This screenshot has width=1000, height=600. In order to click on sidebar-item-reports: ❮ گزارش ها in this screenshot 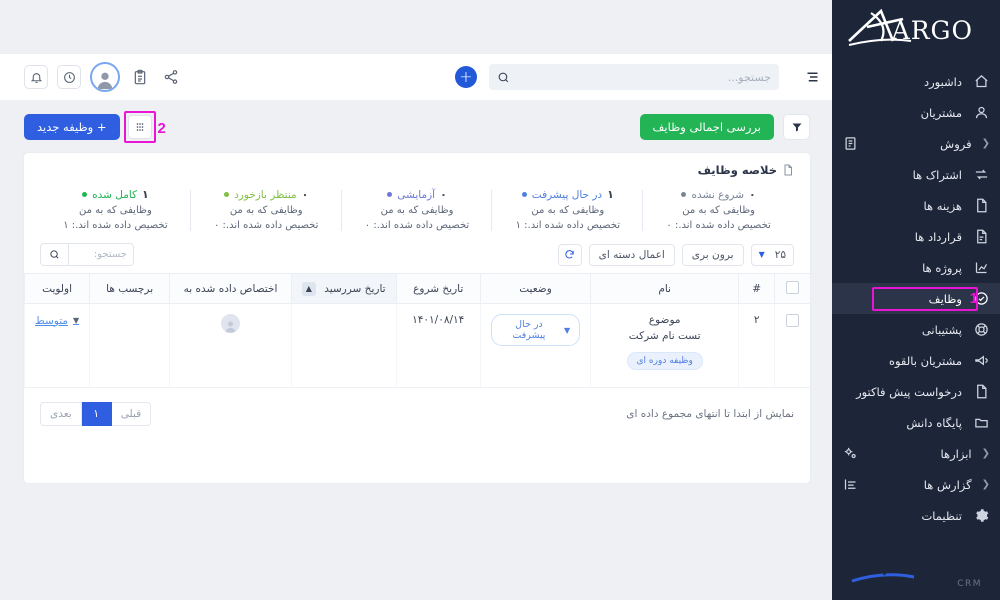, I will do `click(916, 484)`.